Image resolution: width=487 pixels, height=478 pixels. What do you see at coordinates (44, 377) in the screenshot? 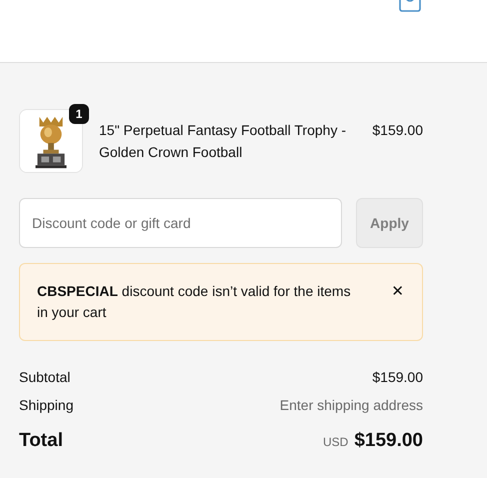
I see `summary-label: Subtotal` at bounding box center [44, 377].